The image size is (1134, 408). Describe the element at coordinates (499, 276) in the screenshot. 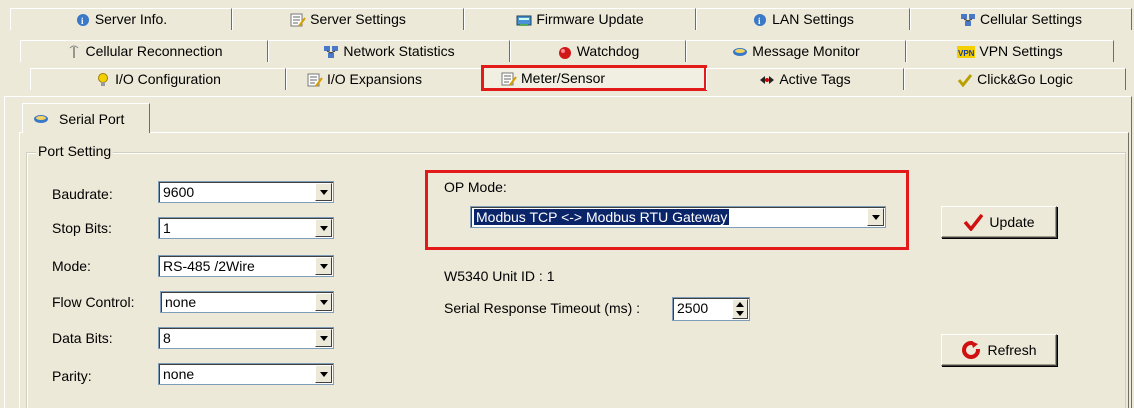

I see `unit-id-text: W5340 Unit ID : 1` at that location.